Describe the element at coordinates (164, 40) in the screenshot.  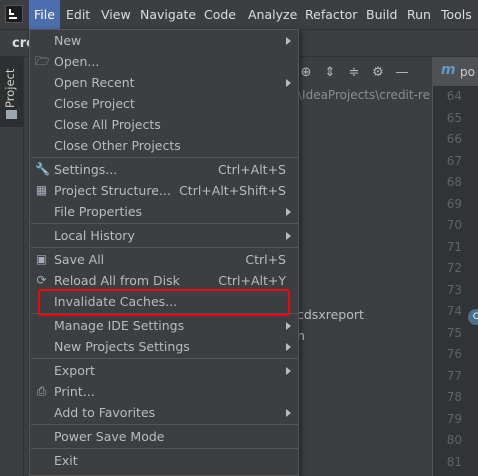
I see `menu-item-new: New` at that location.